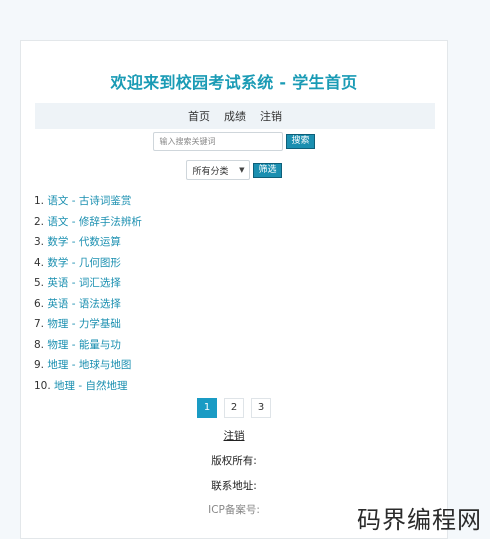 Image resolution: width=490 pixels, height=539 pixels. What do you see at coordinates (42, 385) in the screenshot?
I see `list-item-number: 10.` at bounding box center [42, 385].